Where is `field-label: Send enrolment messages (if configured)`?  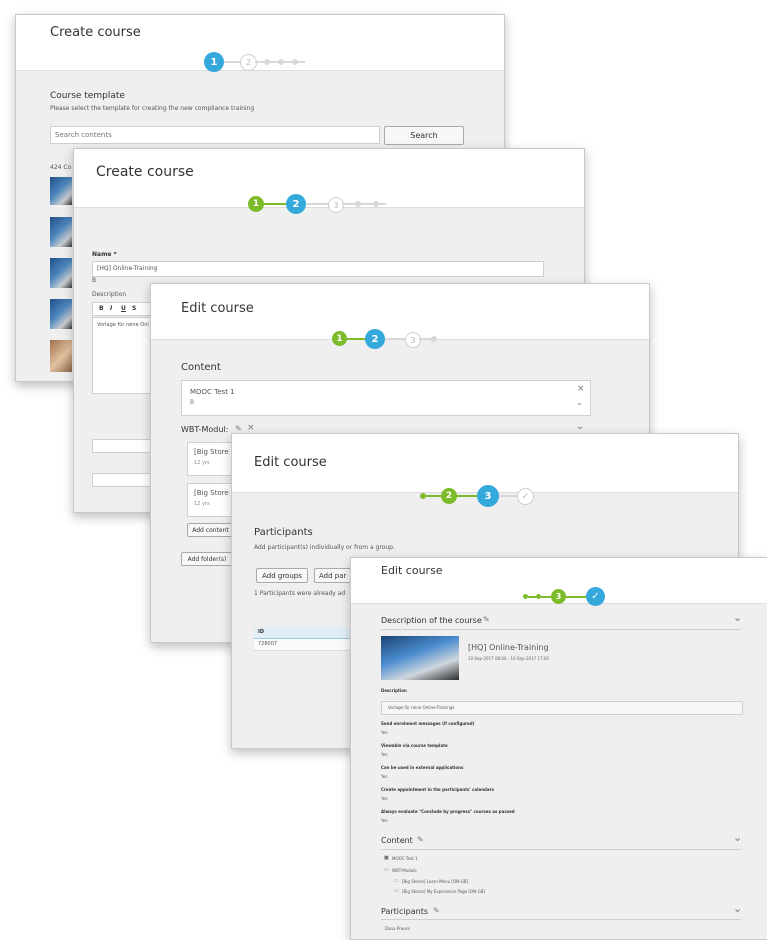
field-label: Send enrolment messages (if configured) is located at coordinates (428, 723).